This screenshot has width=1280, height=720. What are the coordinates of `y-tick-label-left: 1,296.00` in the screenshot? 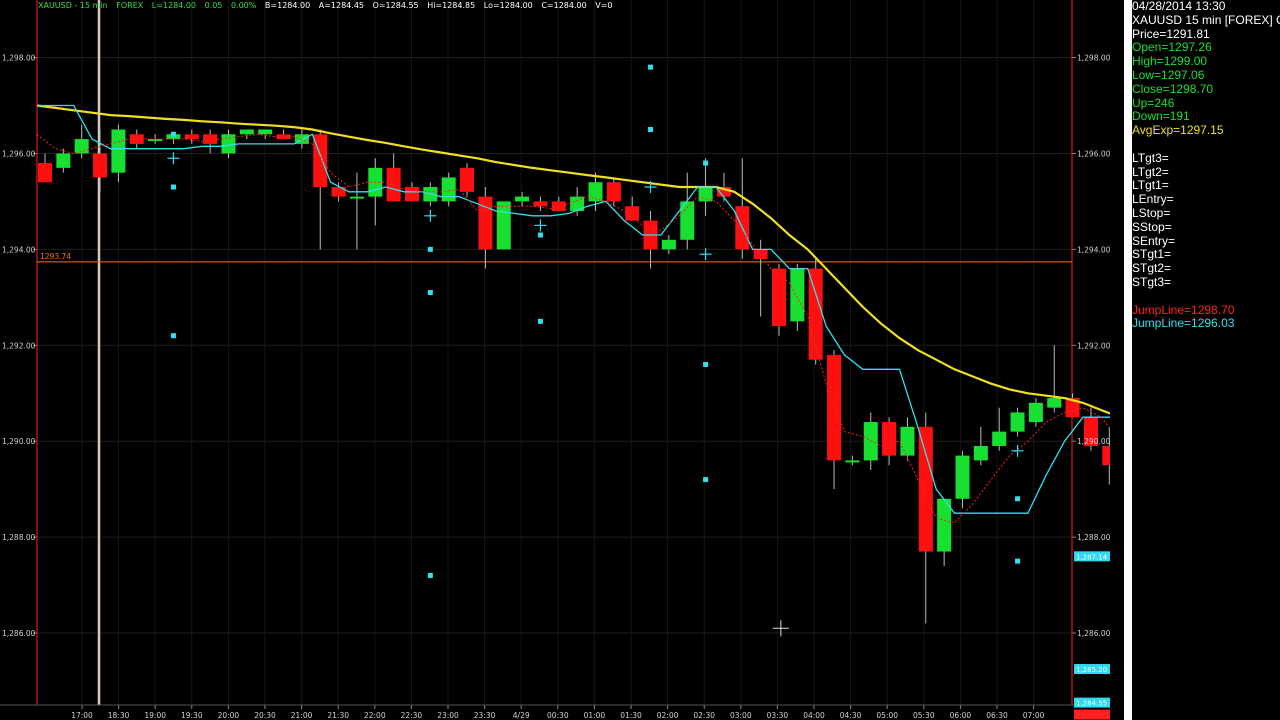 It's located at (19, 153).